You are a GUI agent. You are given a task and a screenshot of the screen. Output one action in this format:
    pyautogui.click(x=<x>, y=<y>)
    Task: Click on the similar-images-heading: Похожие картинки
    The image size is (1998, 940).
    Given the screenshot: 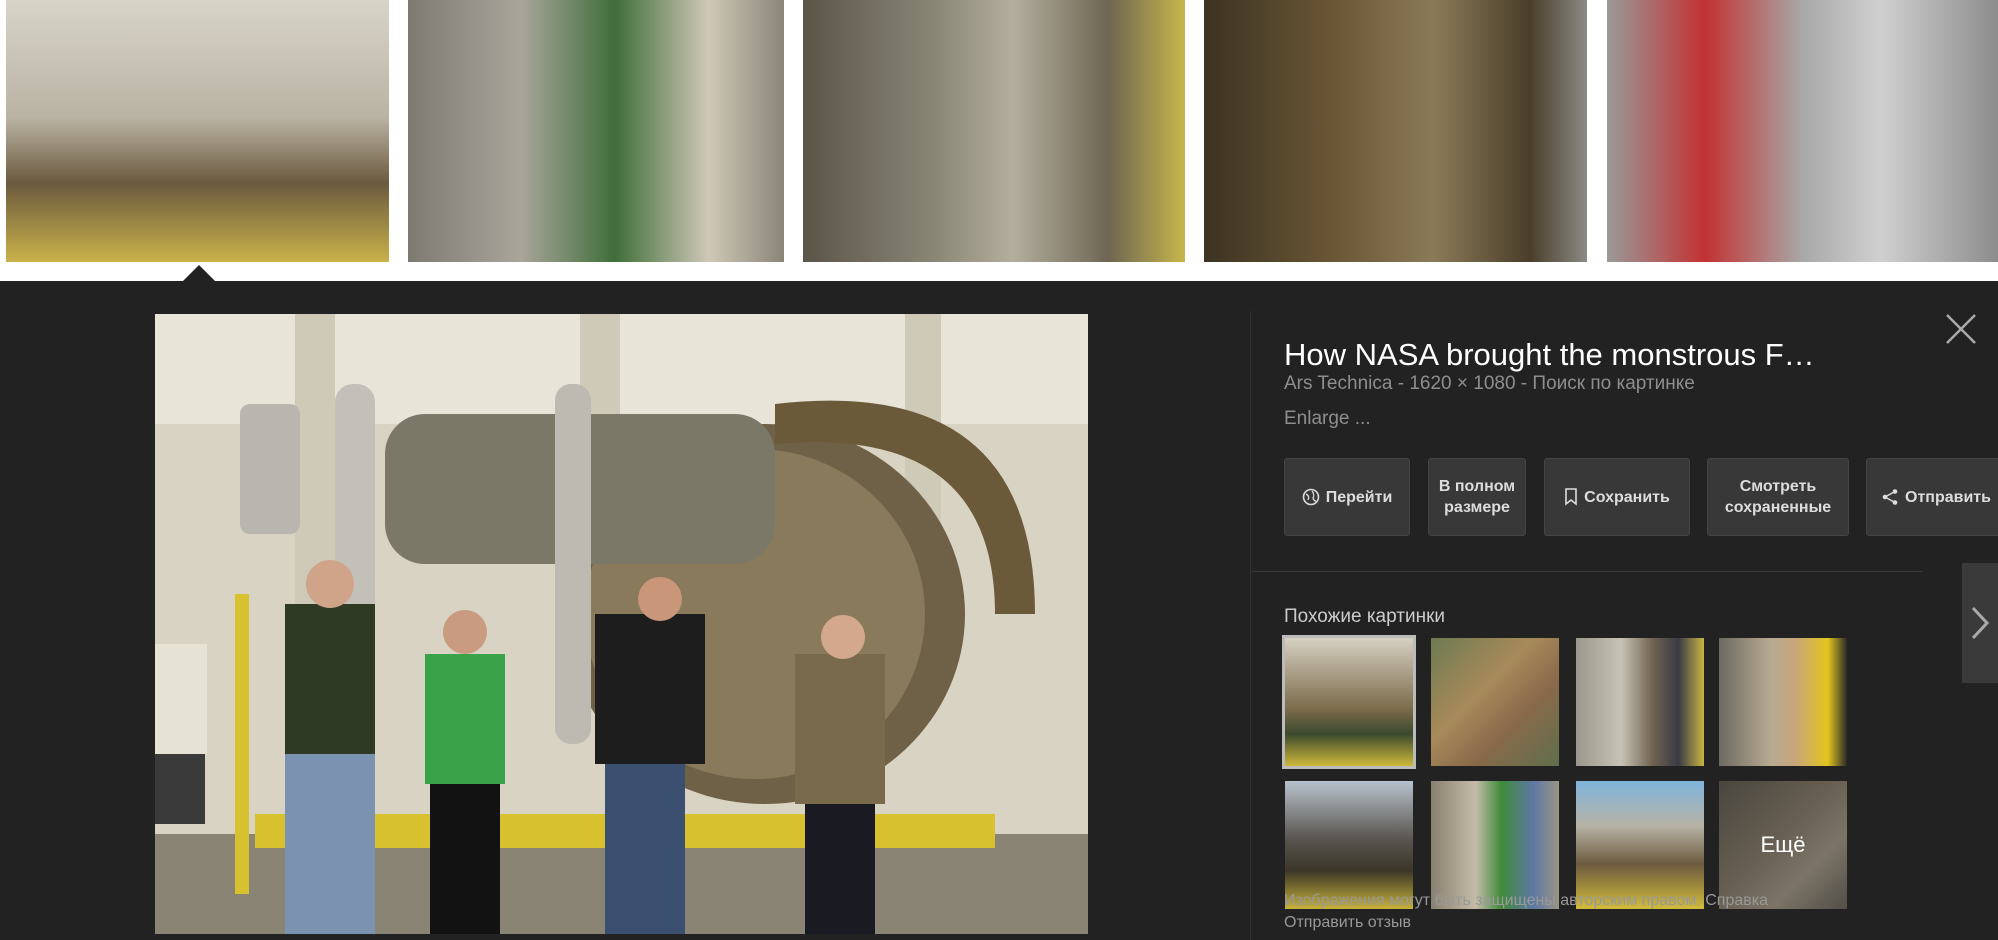 What is the action you would take?
    pyautogui.click(x=1364, y=616)
    